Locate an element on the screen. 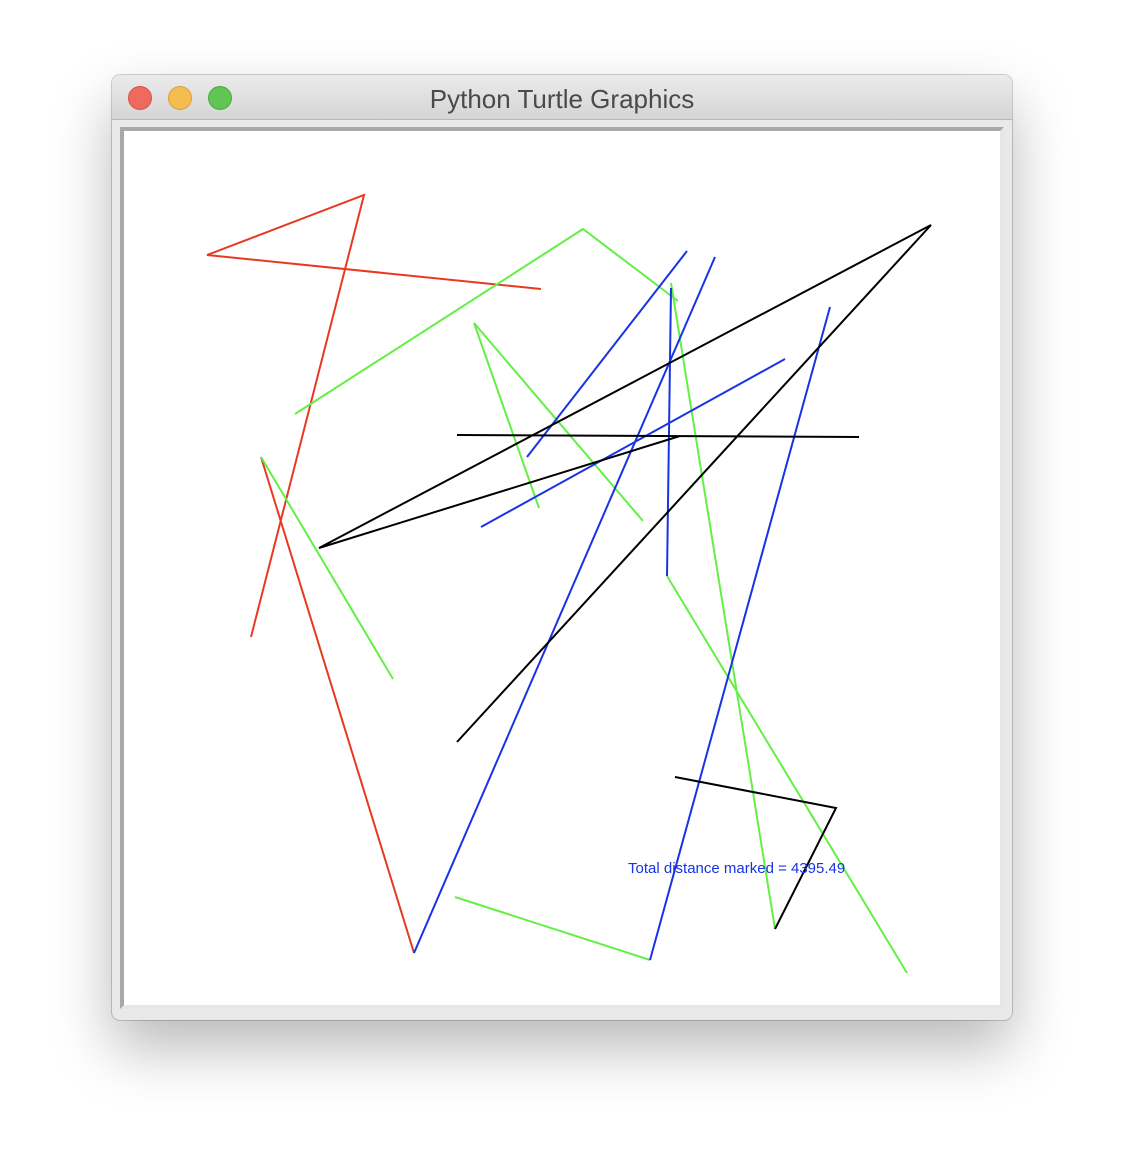 Image resolution: width=1124 pixels, height=1168 pixels. red-path is located at coordinates (374, 415).